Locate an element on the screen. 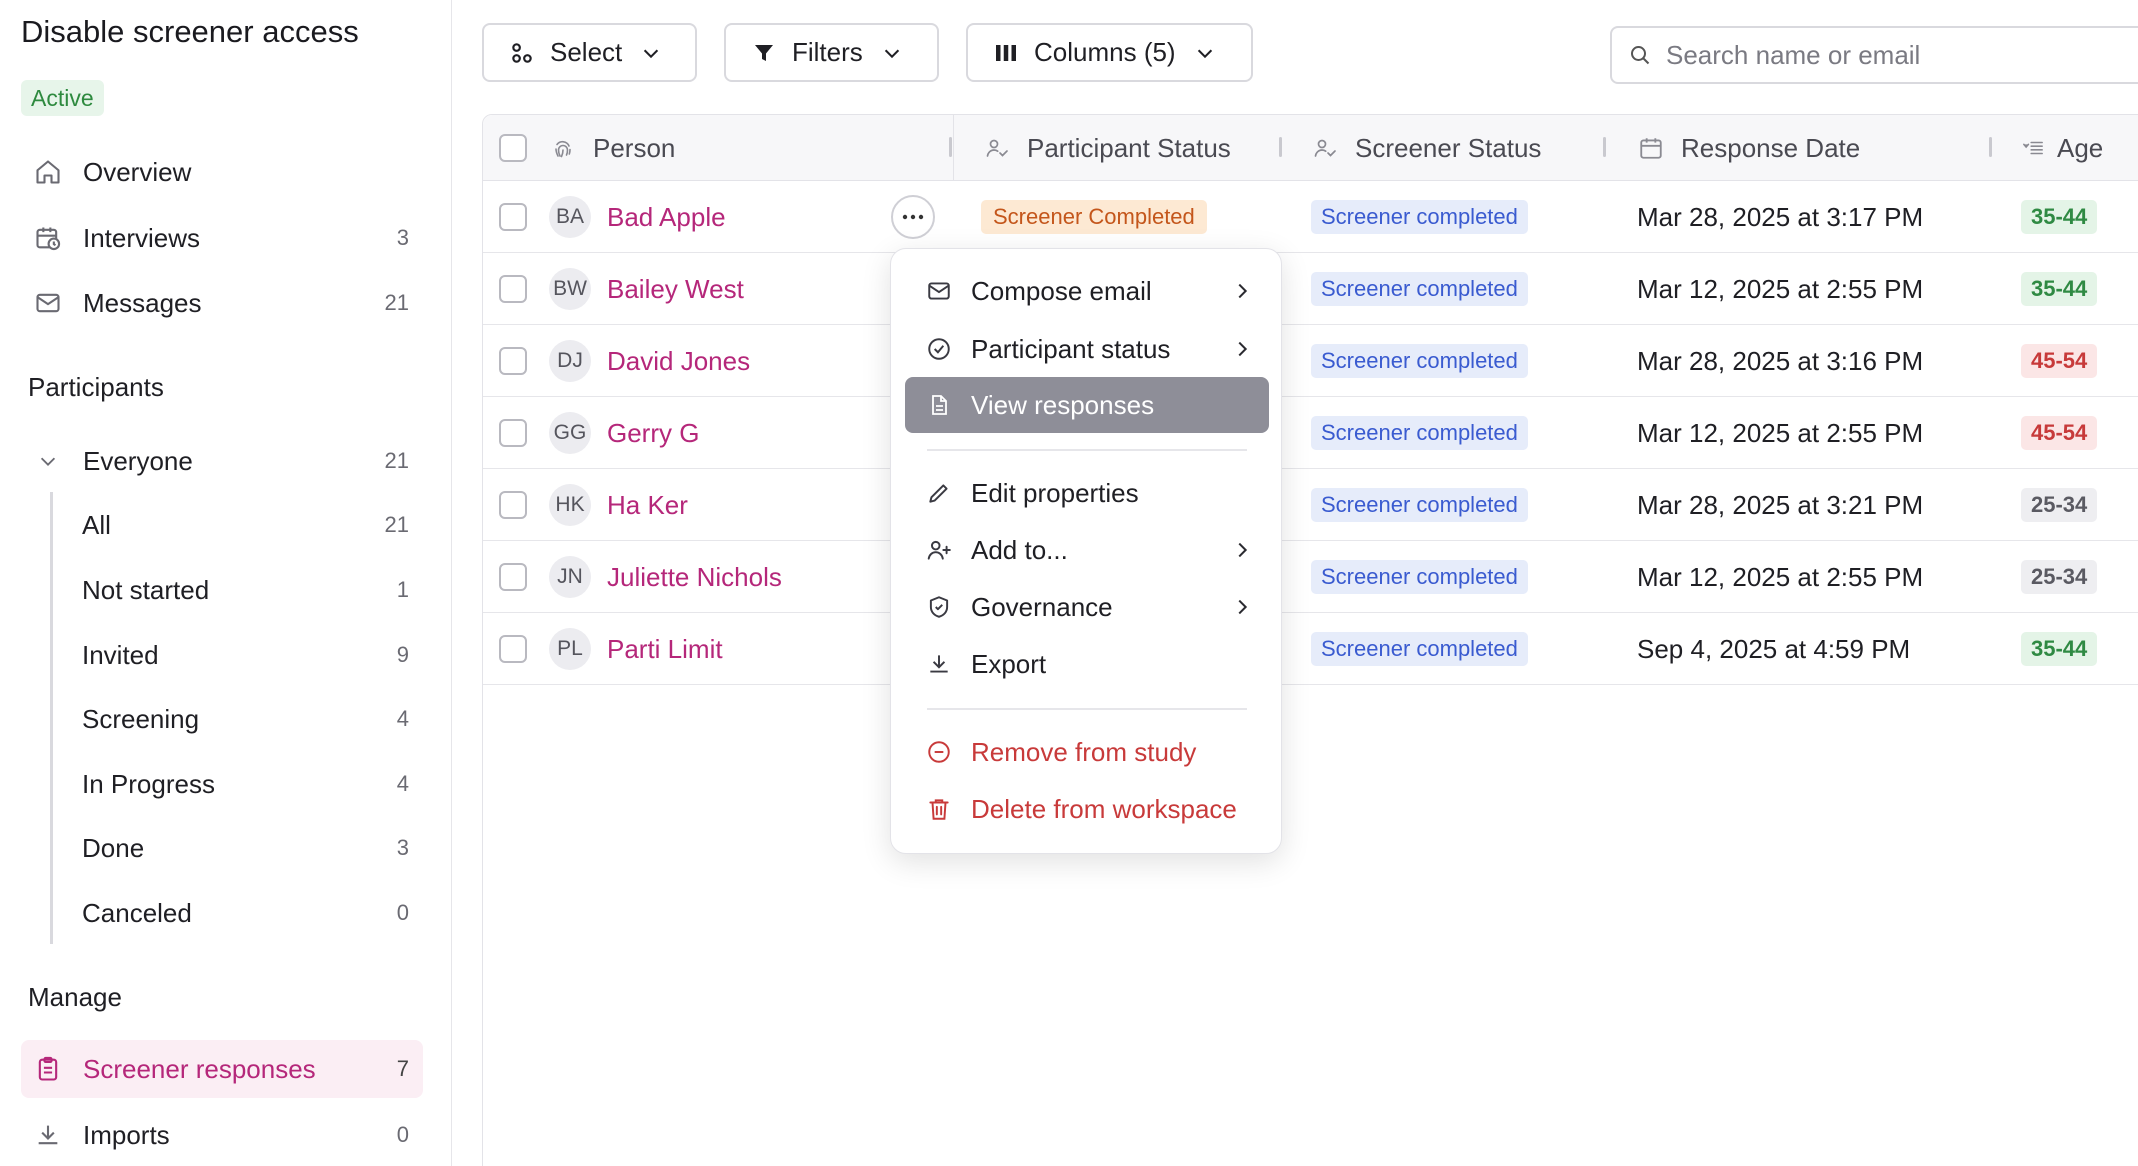 The image size is (2138, 1166). column-age: Age is located at coordinates (2061, 148).